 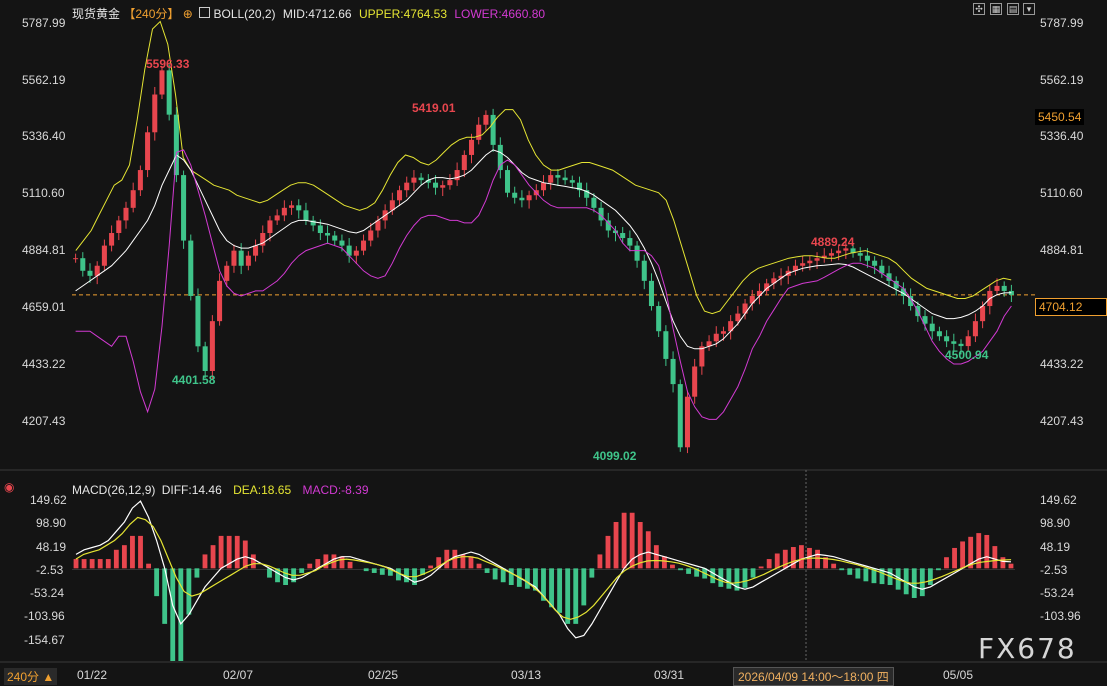 What do you see at coordinates (1029, 9) in the screenshot?
I see `more-icon: ▾` at bounding box center [1029, 9].